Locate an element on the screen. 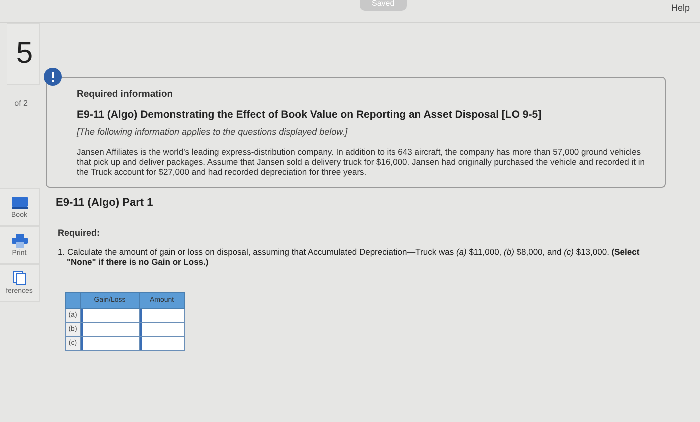 The image size is (700, 422). printer-icon is located at coordinates (20, 241).